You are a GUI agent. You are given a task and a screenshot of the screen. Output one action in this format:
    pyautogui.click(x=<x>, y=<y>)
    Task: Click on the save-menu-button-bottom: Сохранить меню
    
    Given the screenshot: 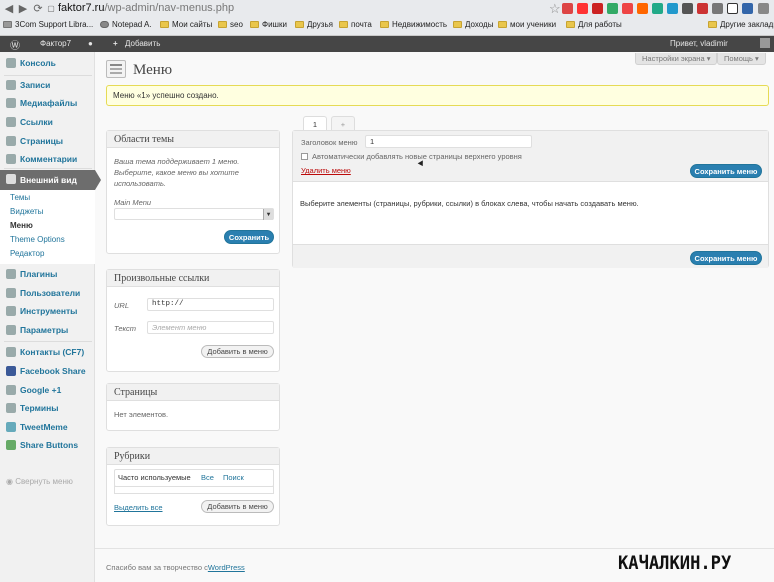 What is the action you would take?
    pyautogui.click(x=726, y=258)
    